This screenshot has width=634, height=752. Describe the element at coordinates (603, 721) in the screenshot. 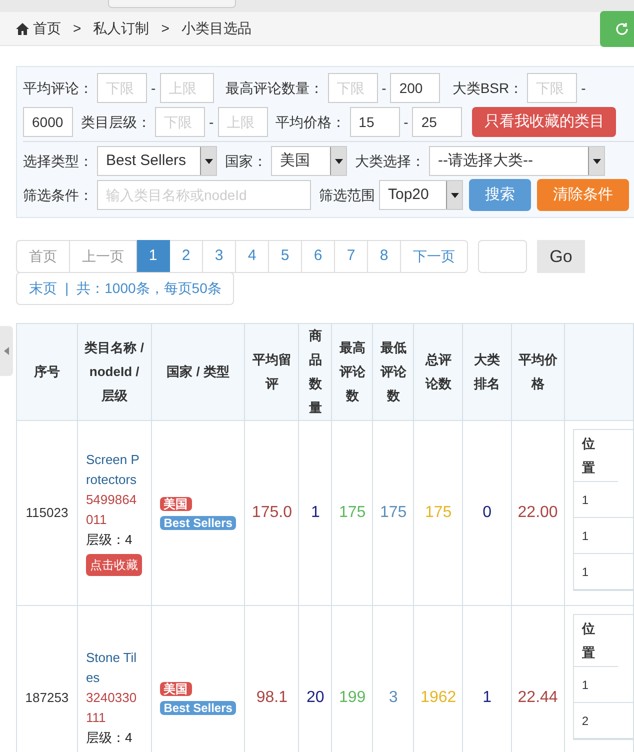

I see `position-cell: 2` at that location.